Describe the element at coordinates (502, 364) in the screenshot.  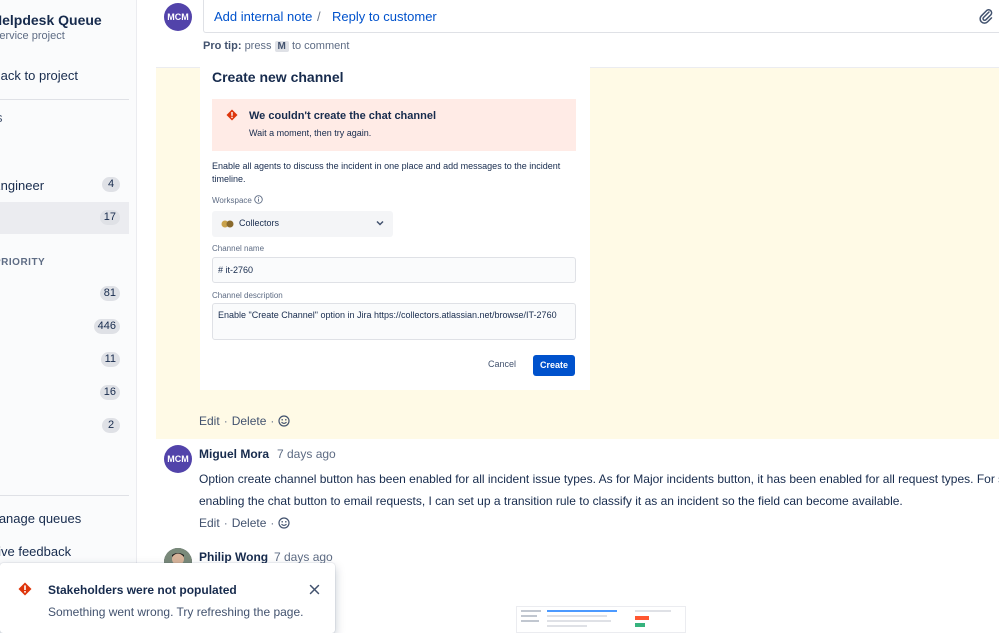
I see `cancel-button: Cancel` at that location.